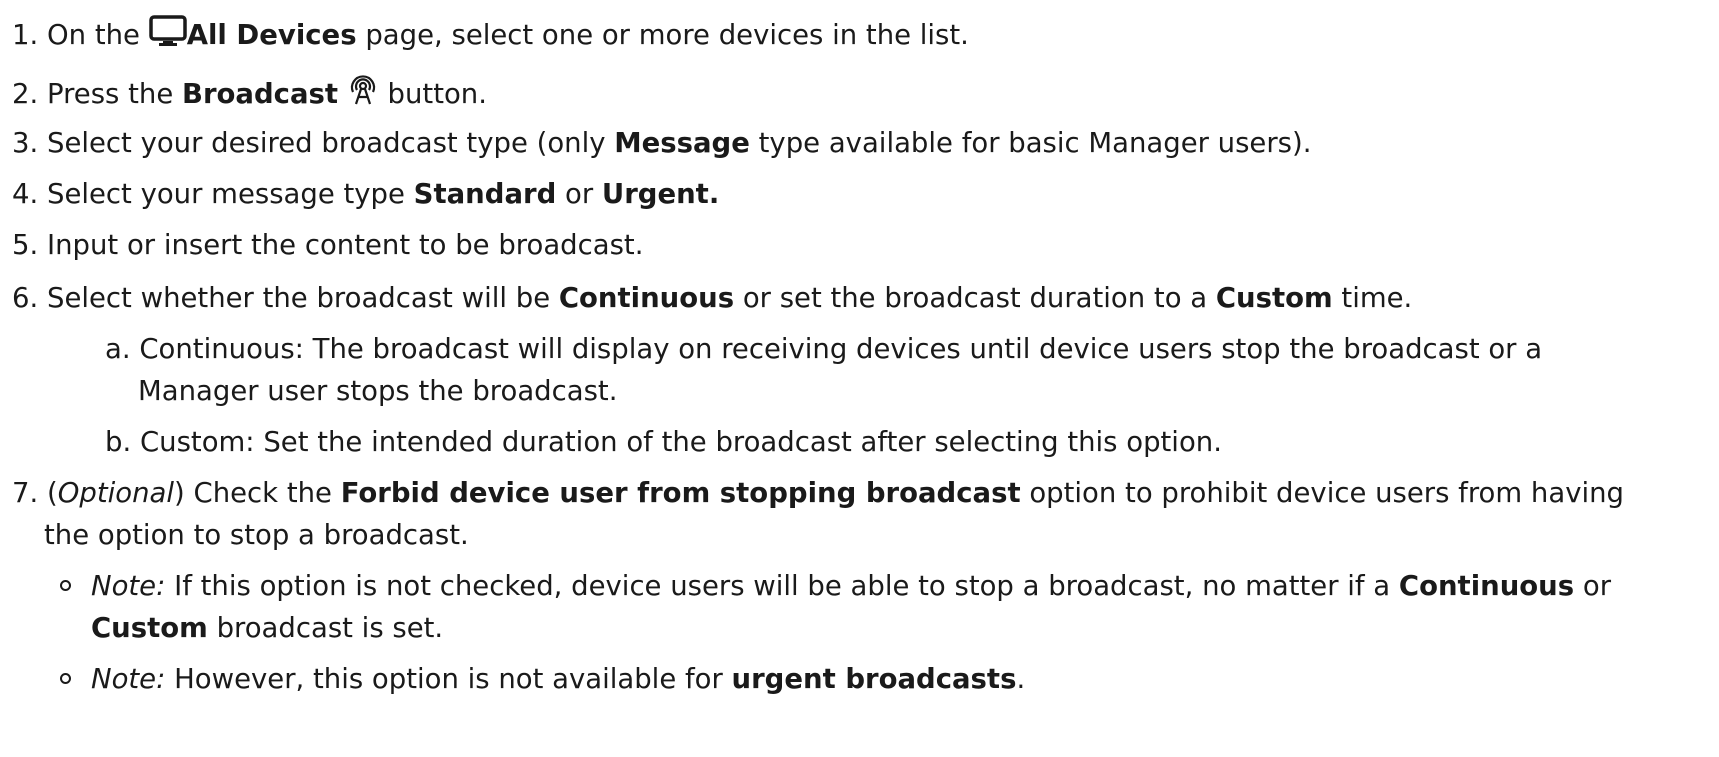 The width and height of the screenshot is (1719, 757). What do you see at coordinates (579, 194) in the screenshot?
I see `step-text: or` at bounding box center [579, 194].